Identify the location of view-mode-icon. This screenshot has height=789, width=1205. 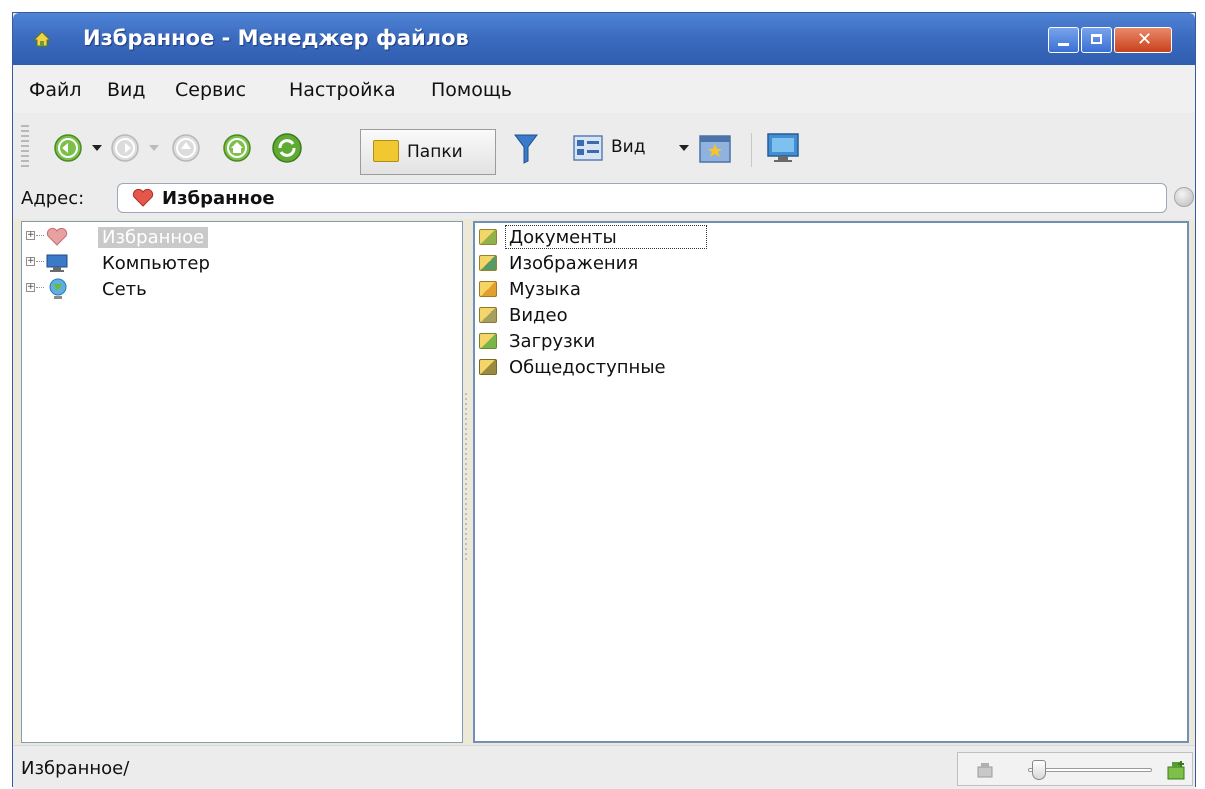
(588, 148).